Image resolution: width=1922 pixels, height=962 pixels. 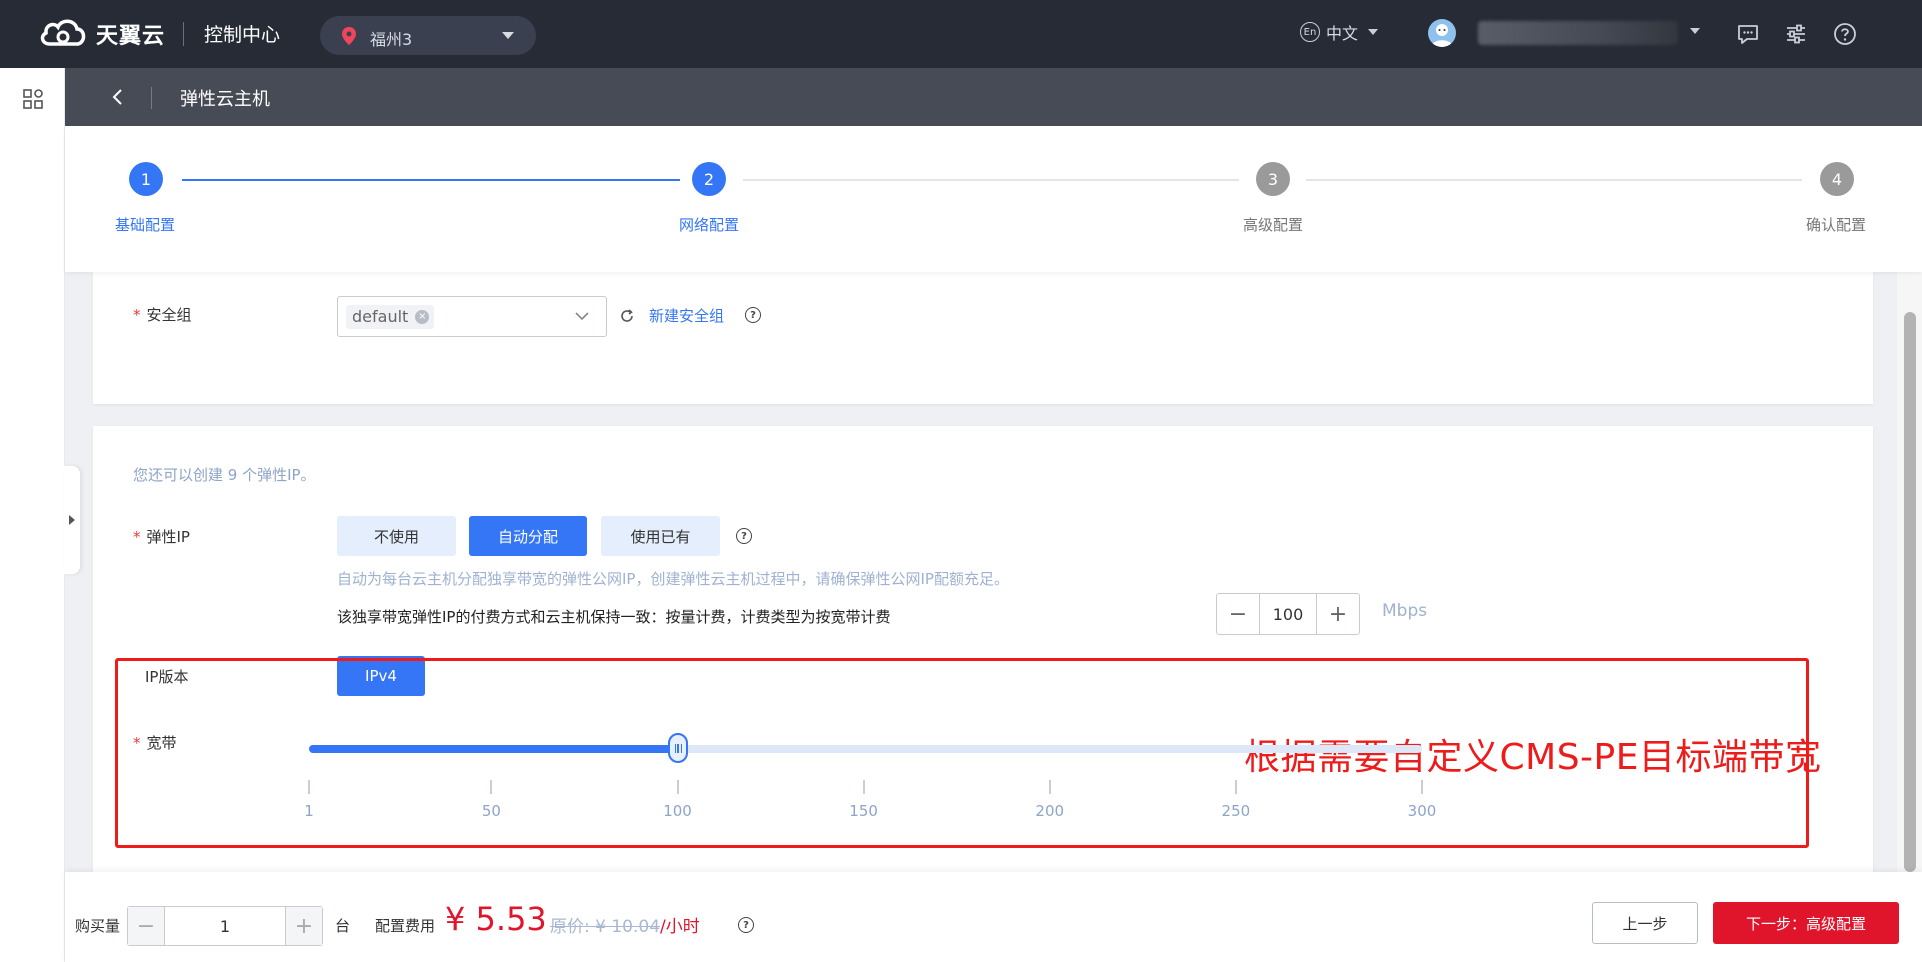 I want to click on next-step-button: 下一步：高级配置, so click(x=1806, y=923).